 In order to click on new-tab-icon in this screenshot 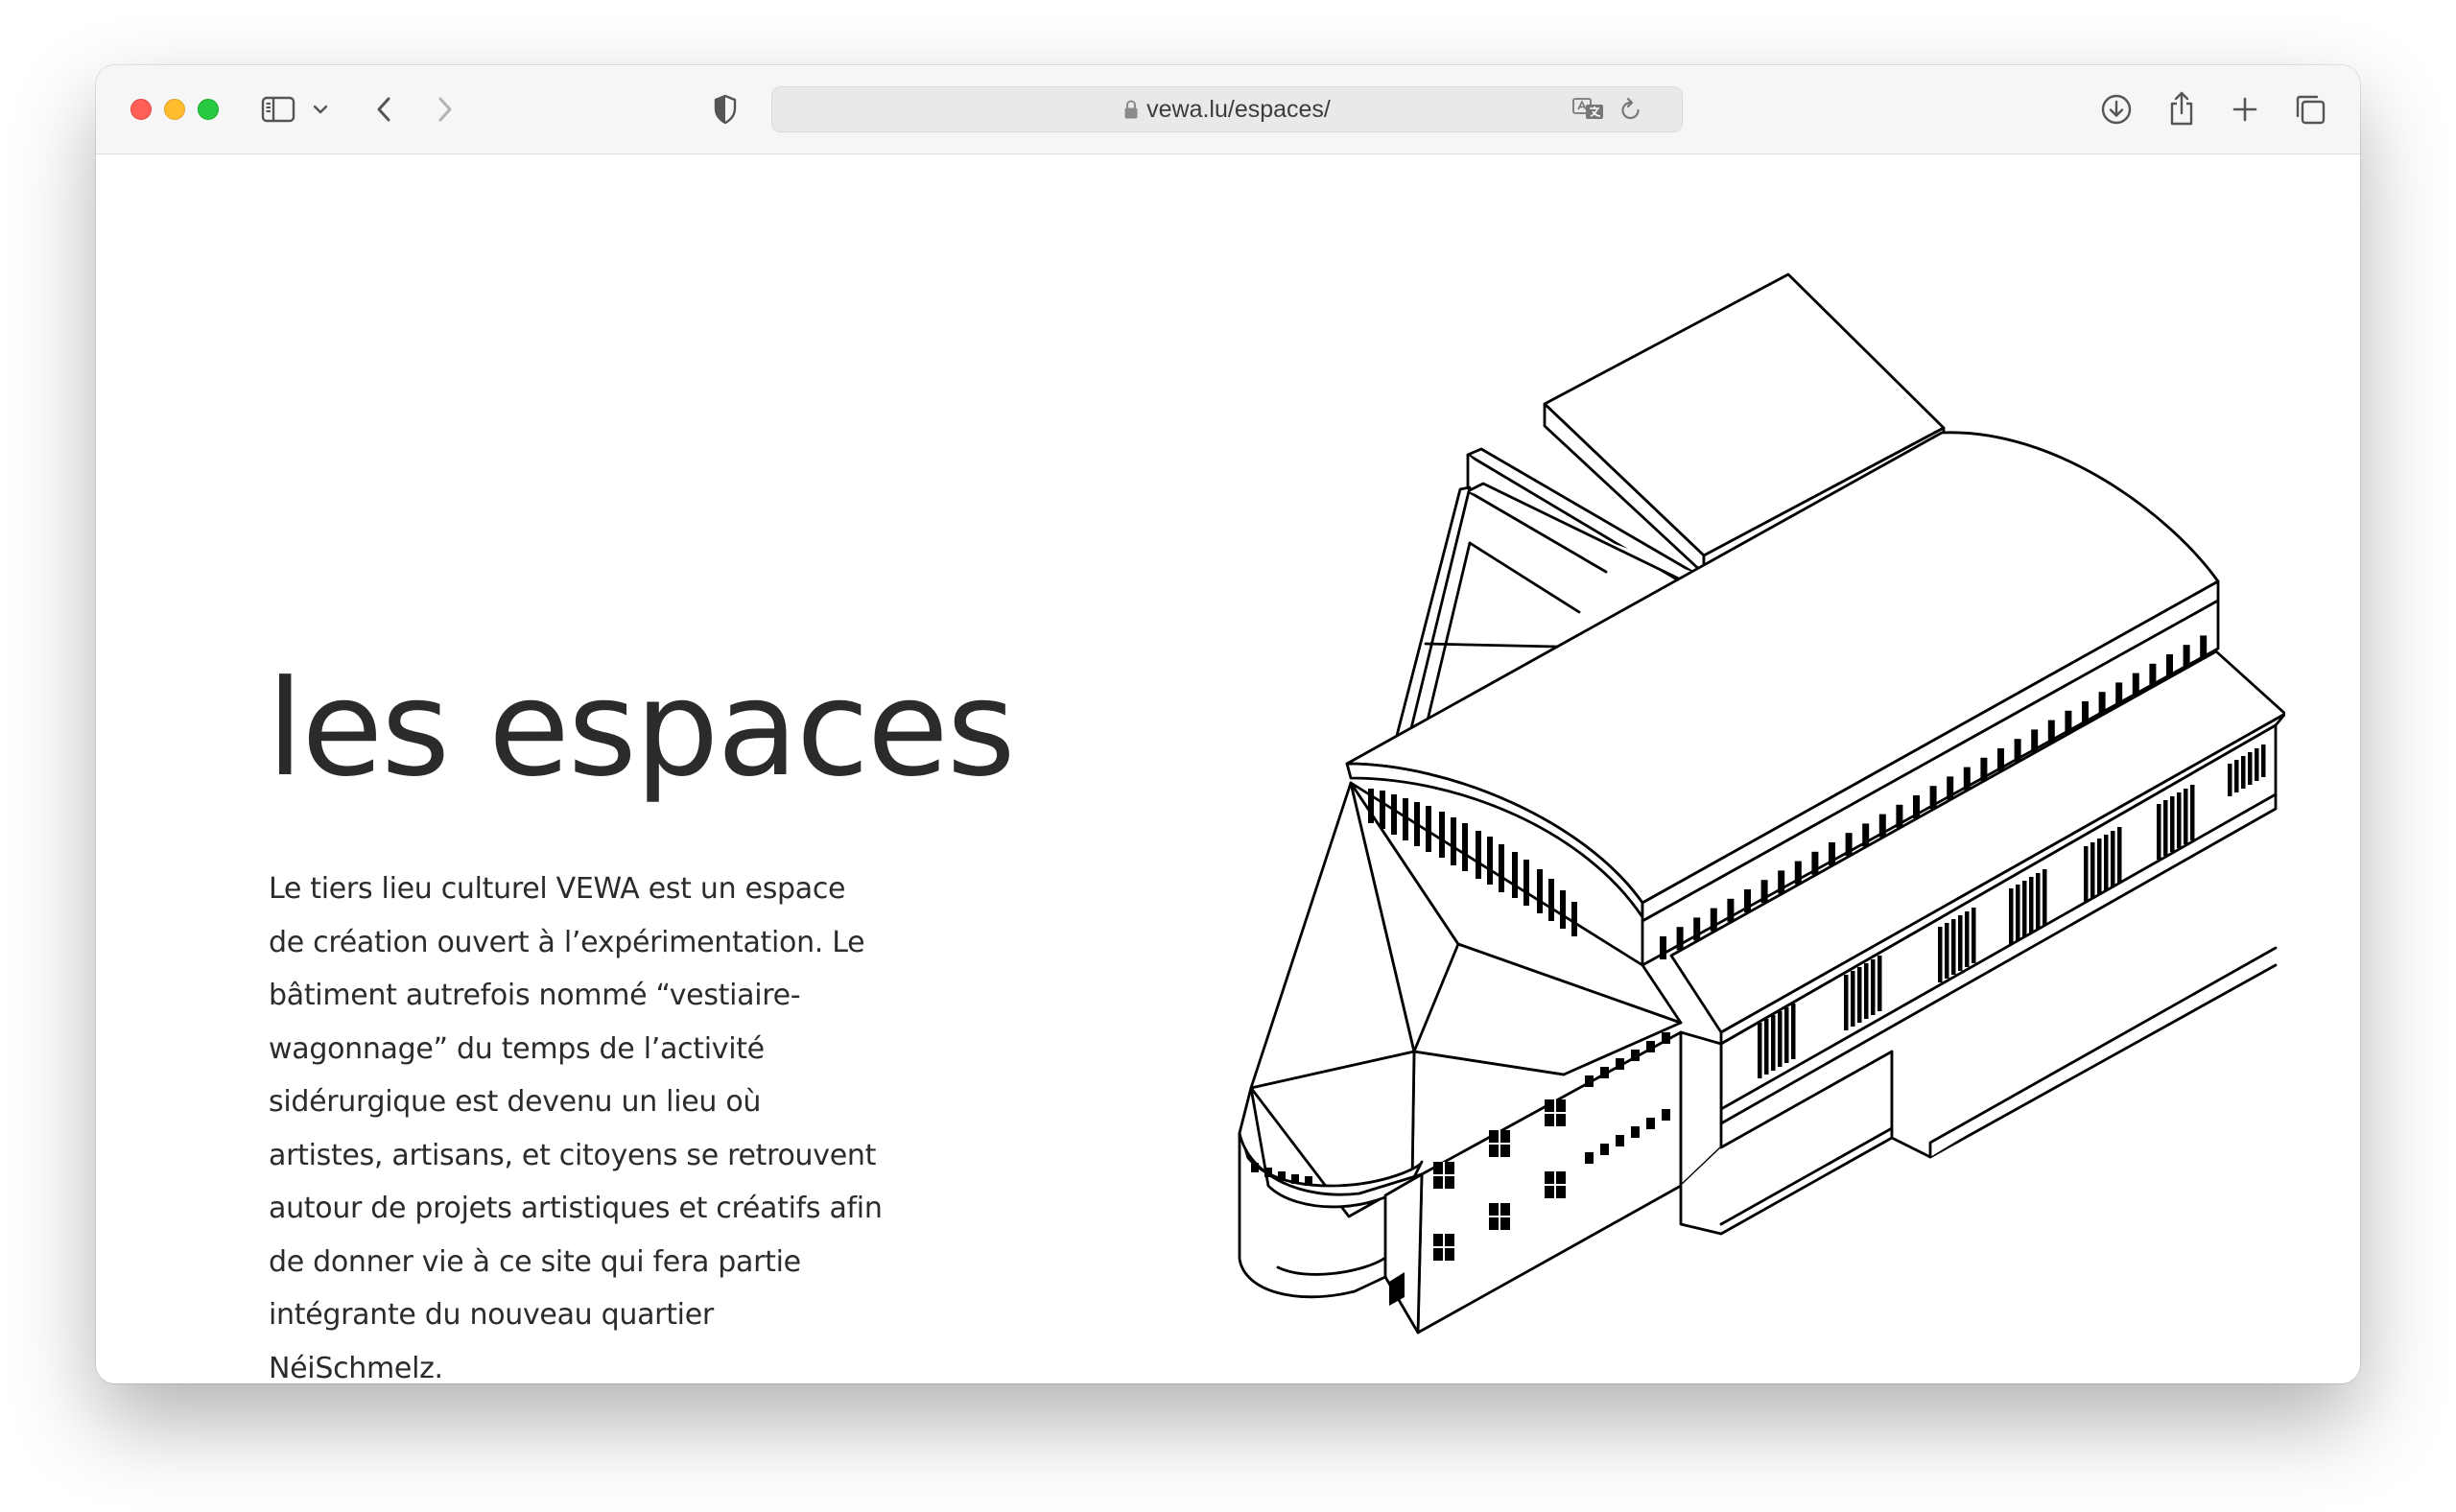, I will do `click(2244, 109)`.